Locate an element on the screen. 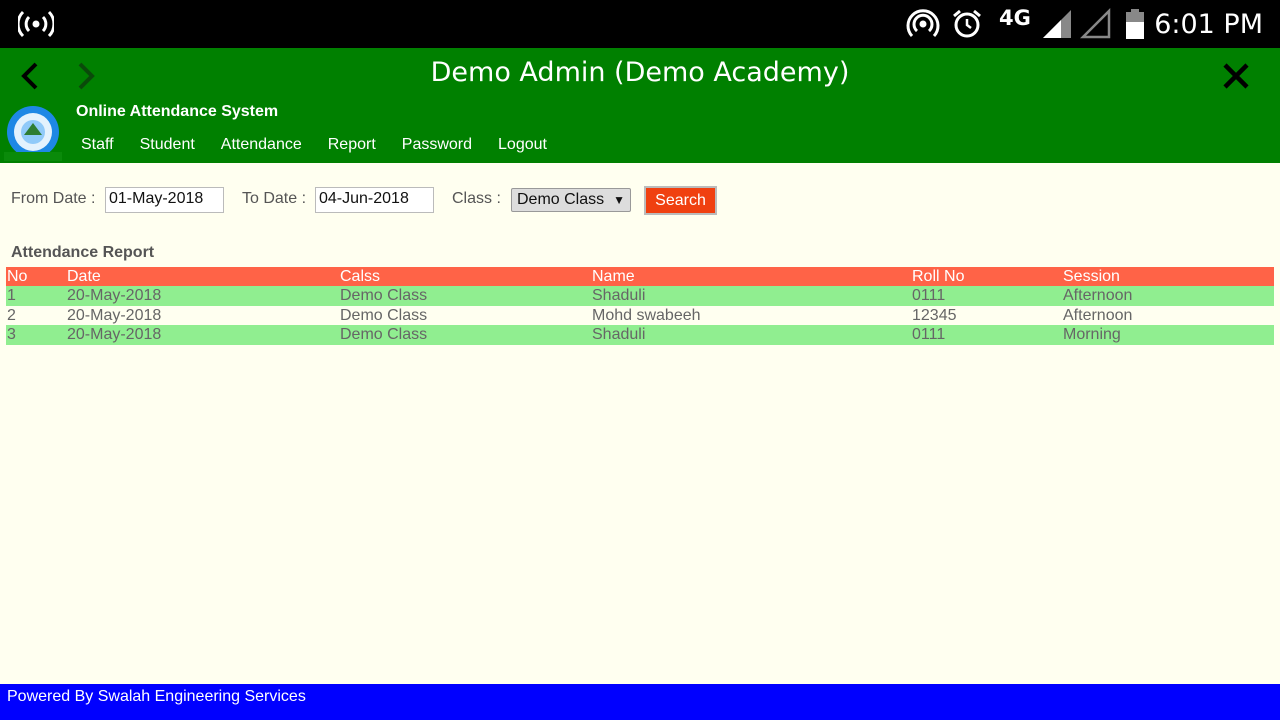  hotspot-icon is located at coordinates (923, 24).